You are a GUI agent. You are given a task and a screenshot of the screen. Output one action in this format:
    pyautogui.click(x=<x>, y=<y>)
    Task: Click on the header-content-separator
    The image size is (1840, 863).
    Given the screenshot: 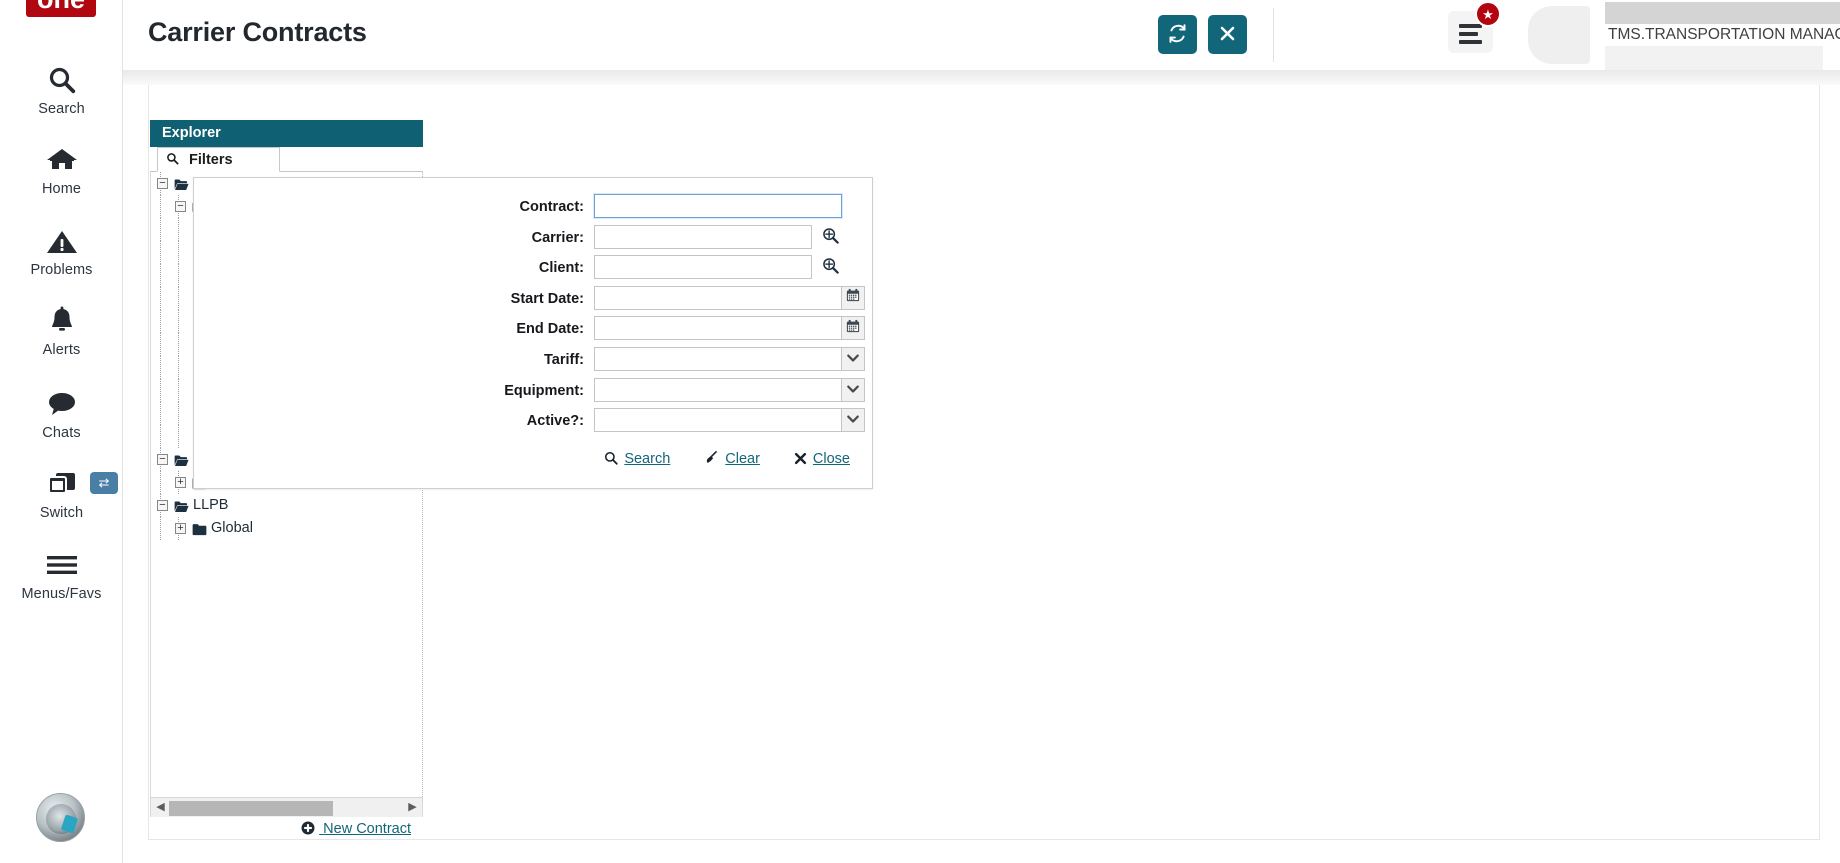 What is the action you would take?
    pyautogui.click(x=981, y=77)
    